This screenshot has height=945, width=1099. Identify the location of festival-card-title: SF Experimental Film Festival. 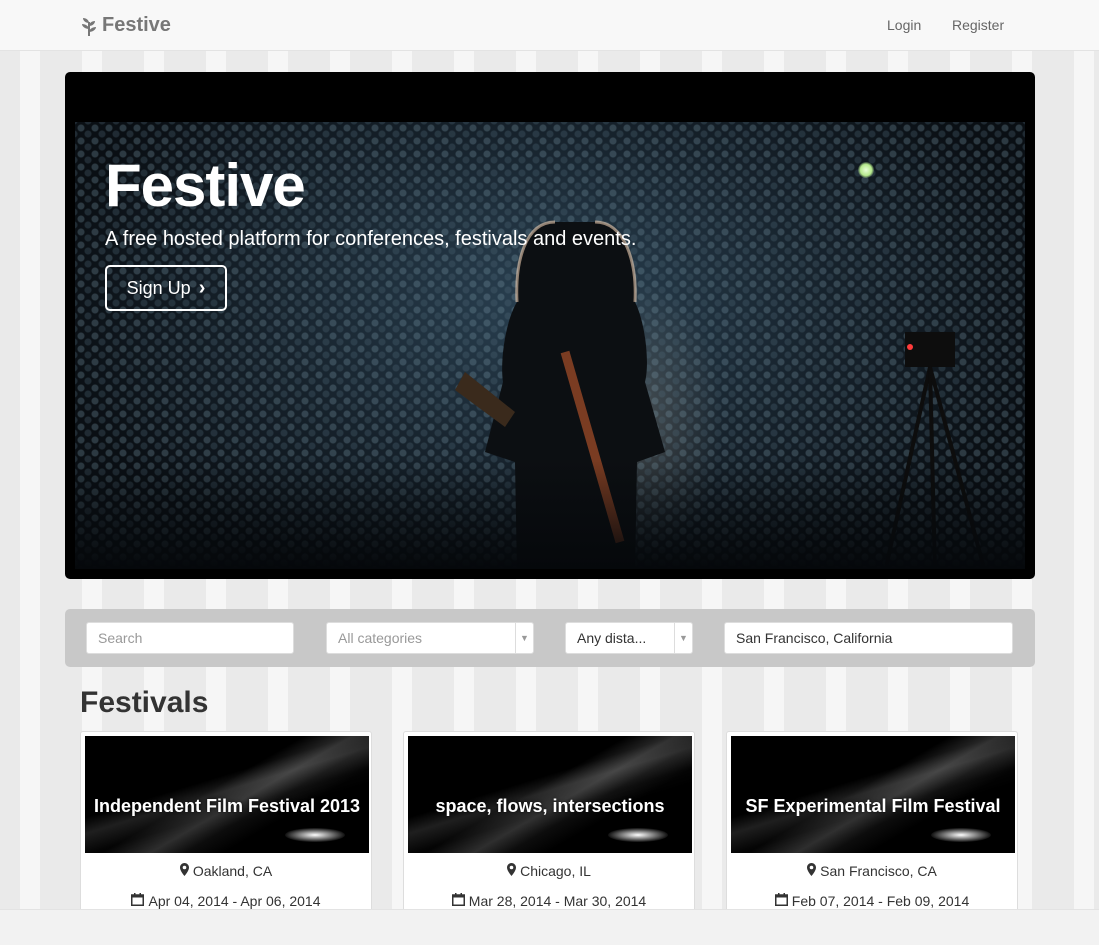
(873, 806).